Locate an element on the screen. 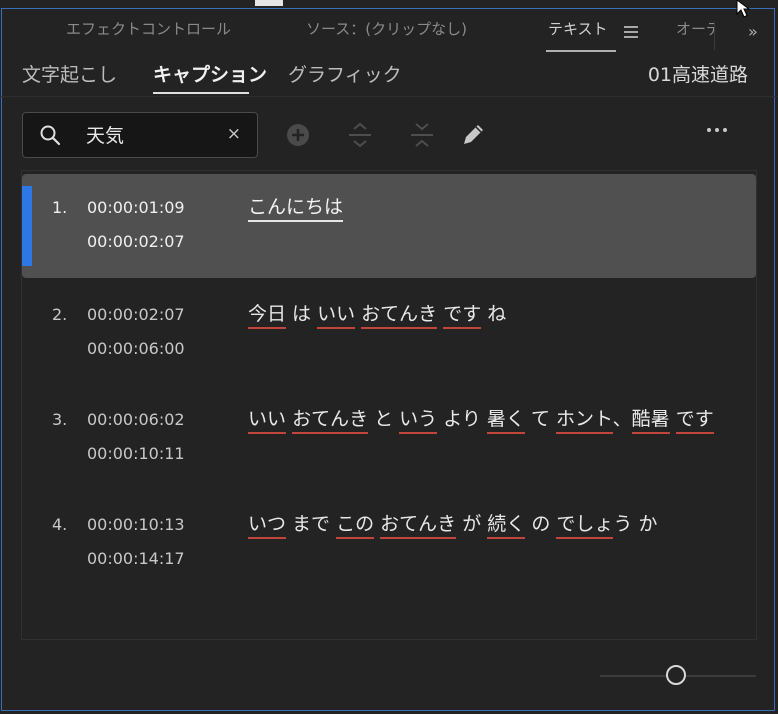 The height and width of the screenshot is (714, 778). zoom-slider is located at coordinates (678, 676).